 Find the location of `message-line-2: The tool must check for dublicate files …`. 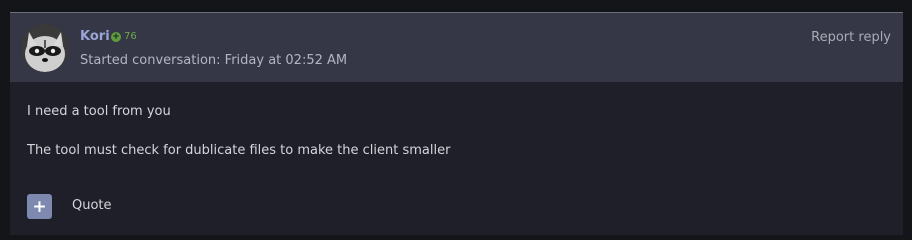

message-line-2: The tool must check for dublicate files … is located at coordinates (239, 150).